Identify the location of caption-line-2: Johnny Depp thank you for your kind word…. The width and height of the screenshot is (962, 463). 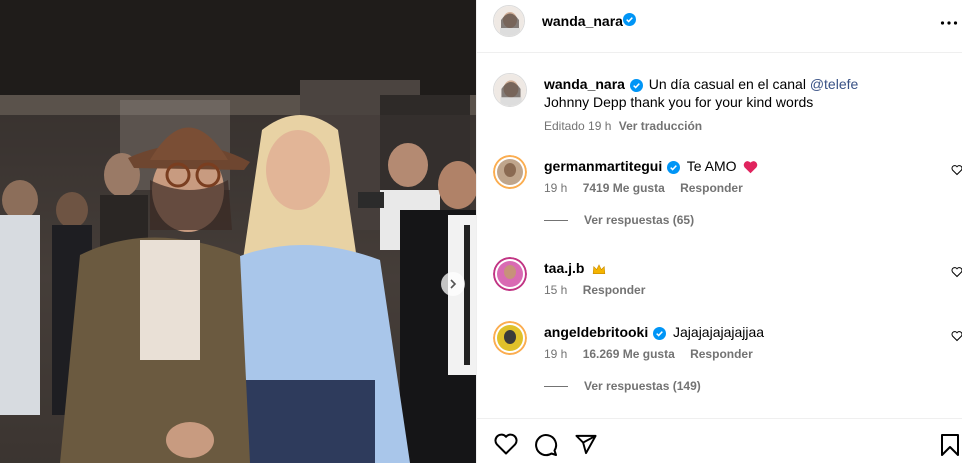
(679, 102).